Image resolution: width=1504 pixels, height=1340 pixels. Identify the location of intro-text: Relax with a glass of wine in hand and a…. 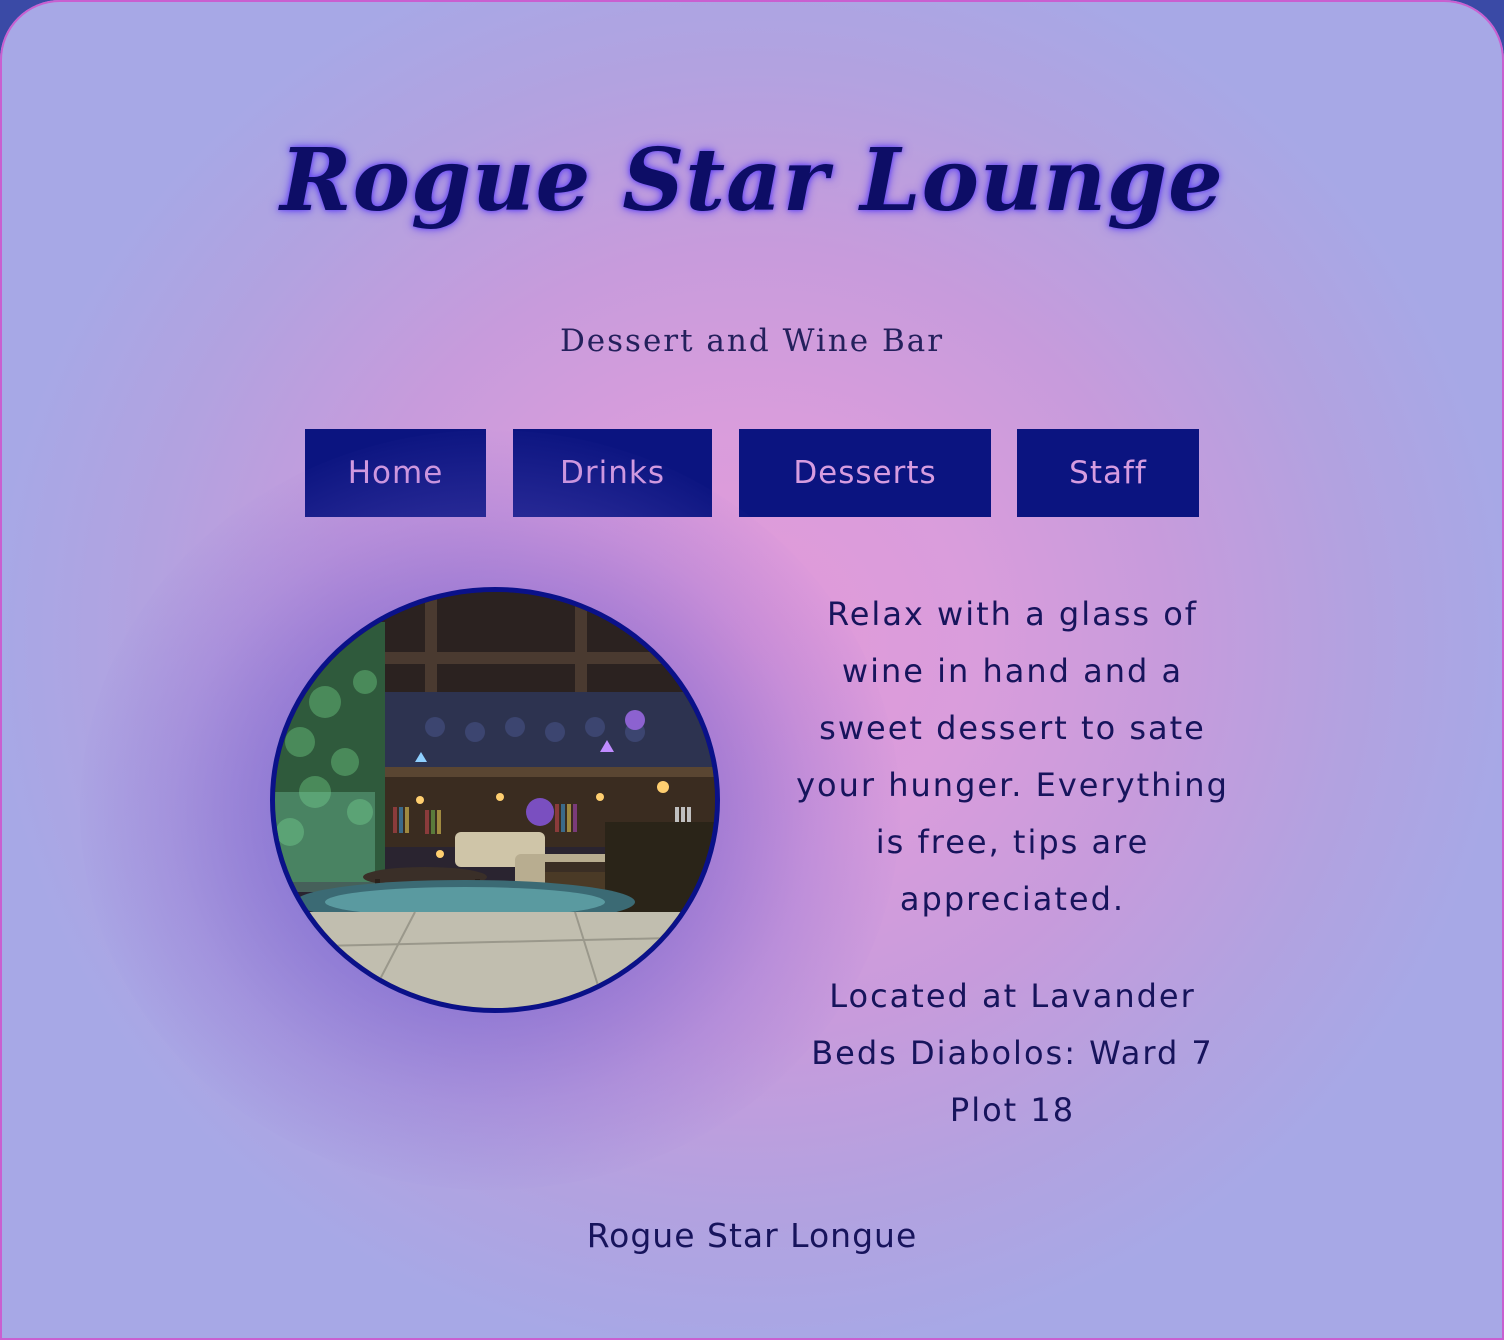
(1012, 756).